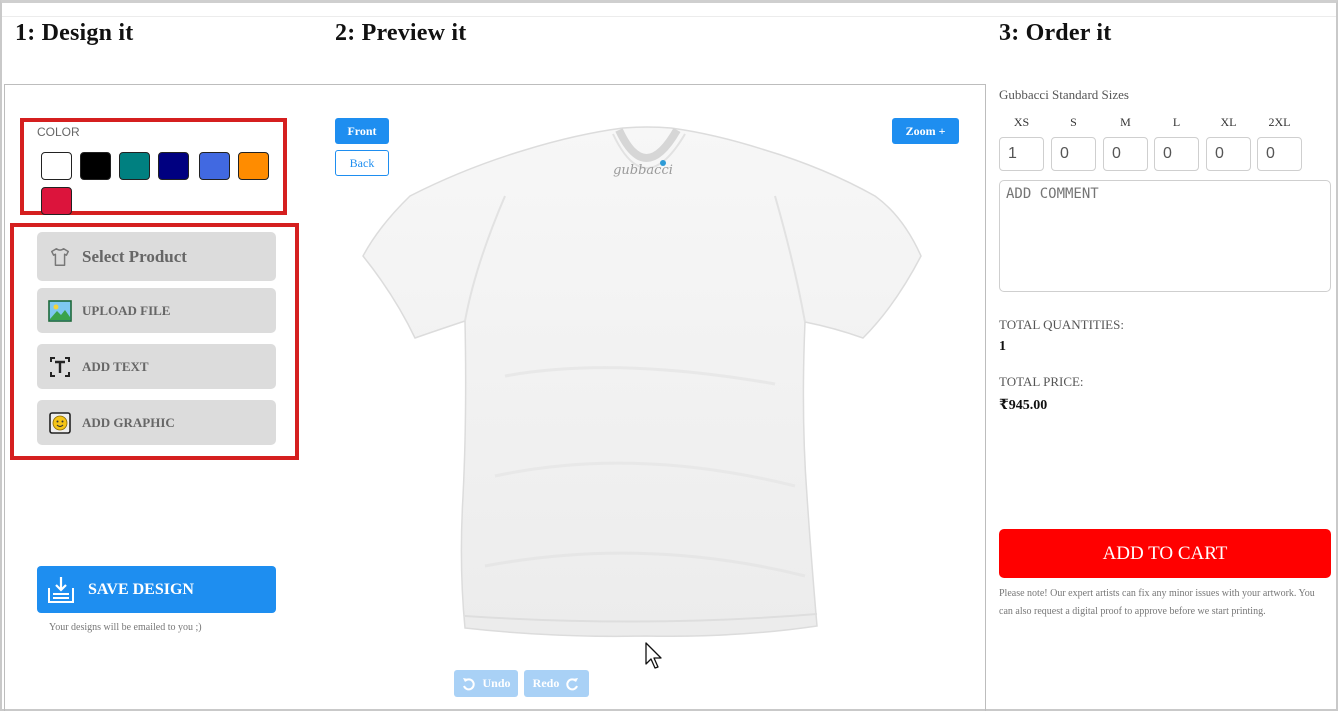 Image resolution: width=1338 pixels, height=711 pixels. I want to click on save-design-button: SAVE DESIGN, so click(156, 589).